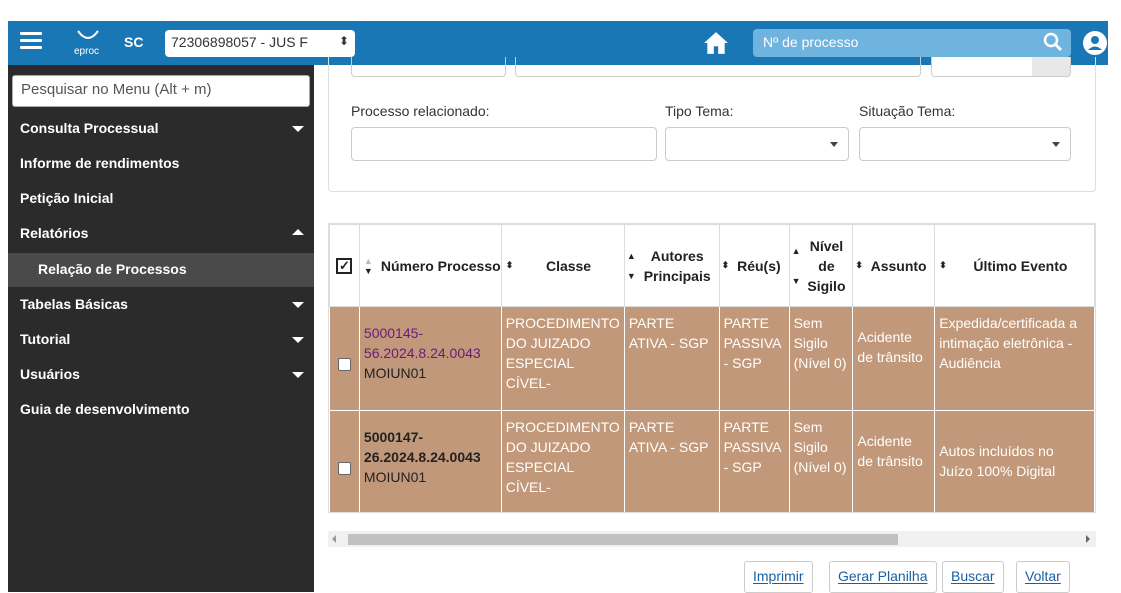 This screenshot has height=593, width=1121. Describe the element at coordinates (504, 144) in the screenshot. I see `processo-relacionado-input` at that location.